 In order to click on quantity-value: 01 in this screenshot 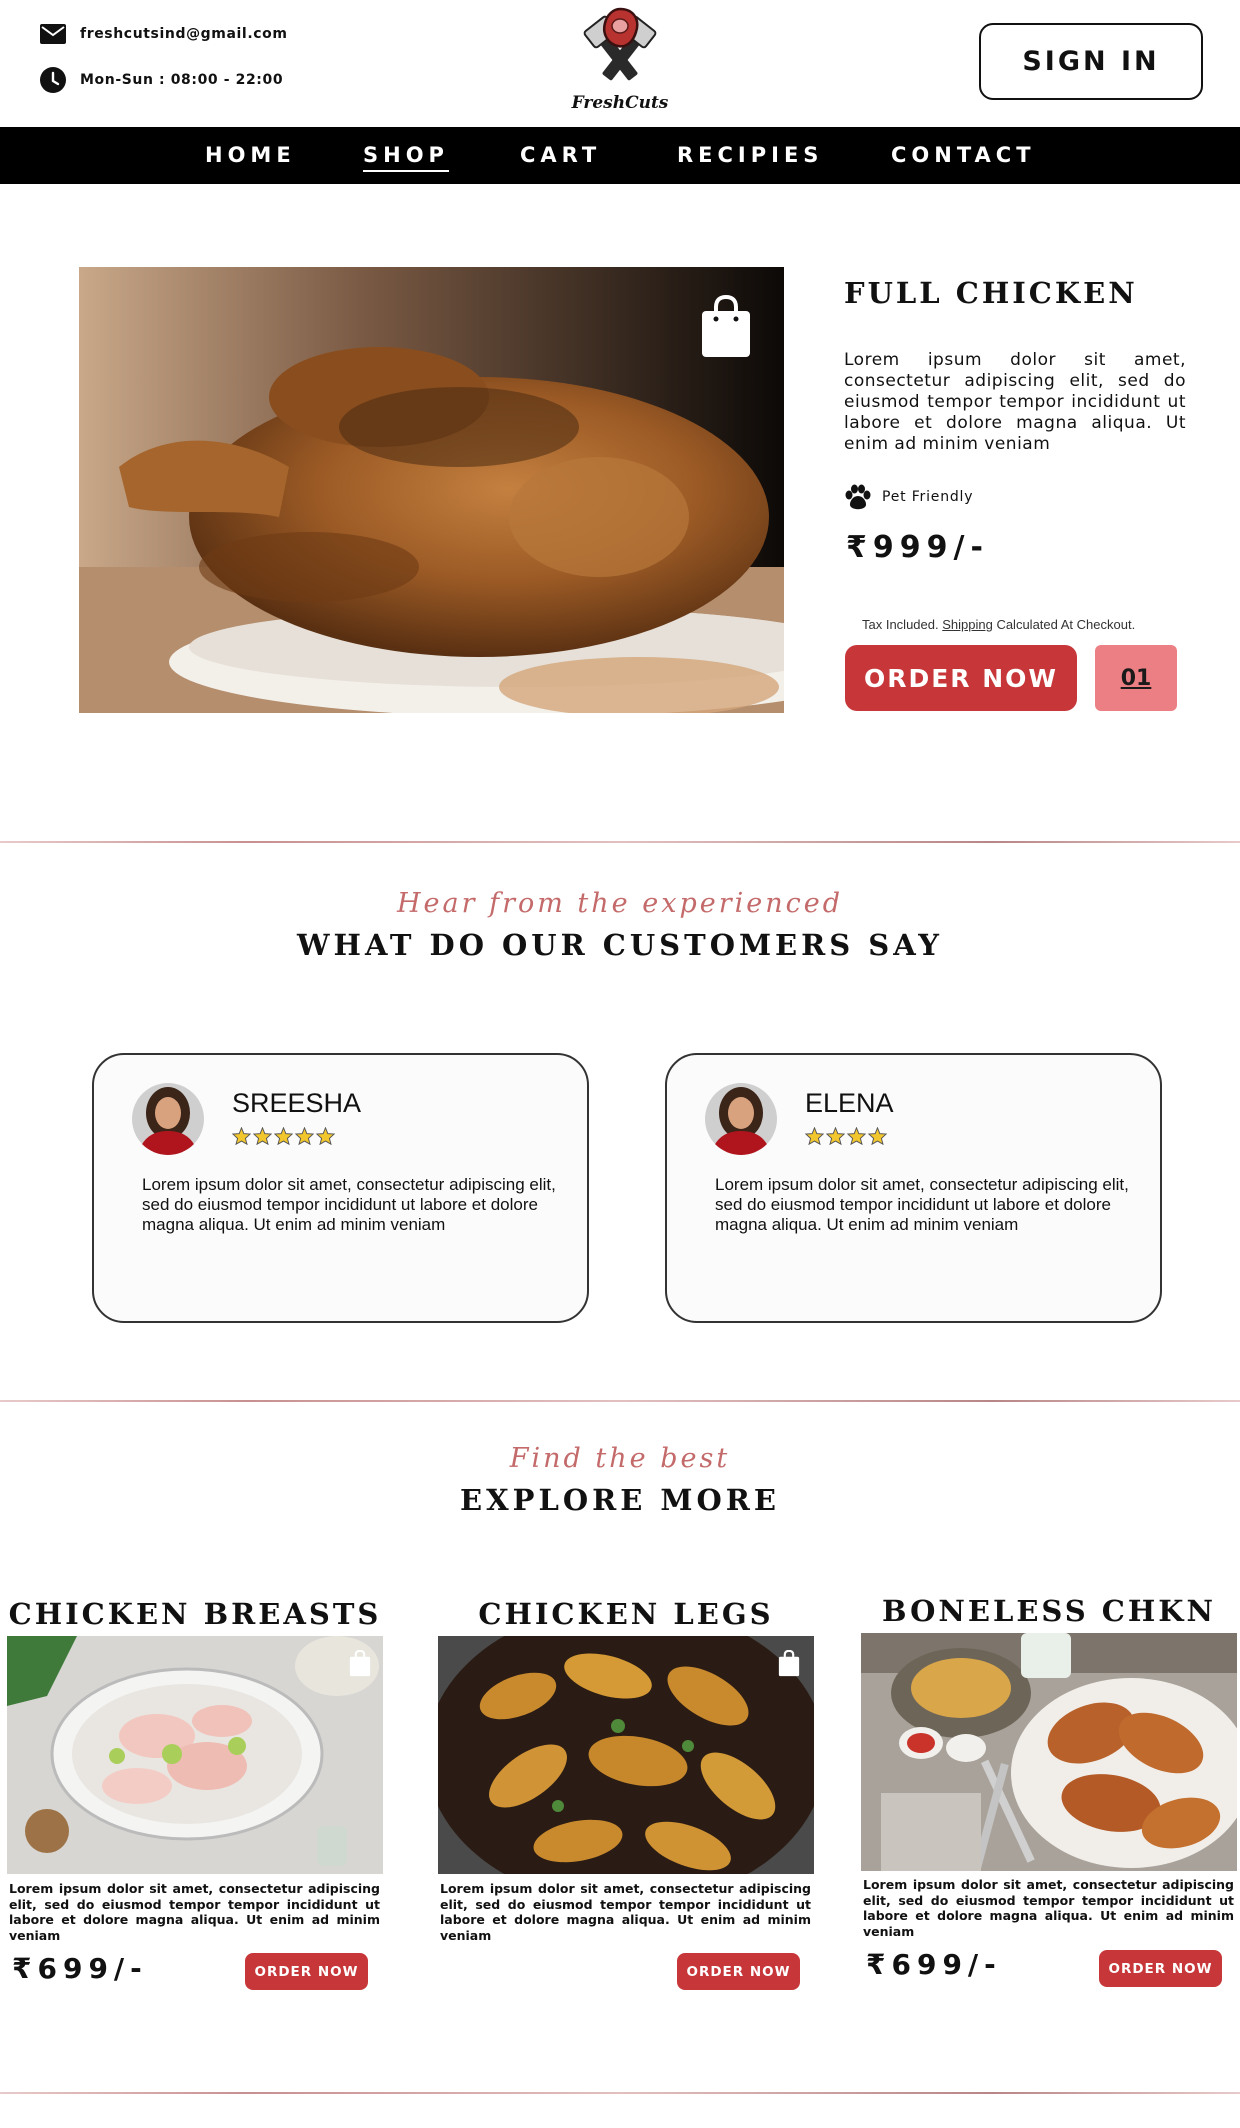, I will do `click(1136, 678)`.